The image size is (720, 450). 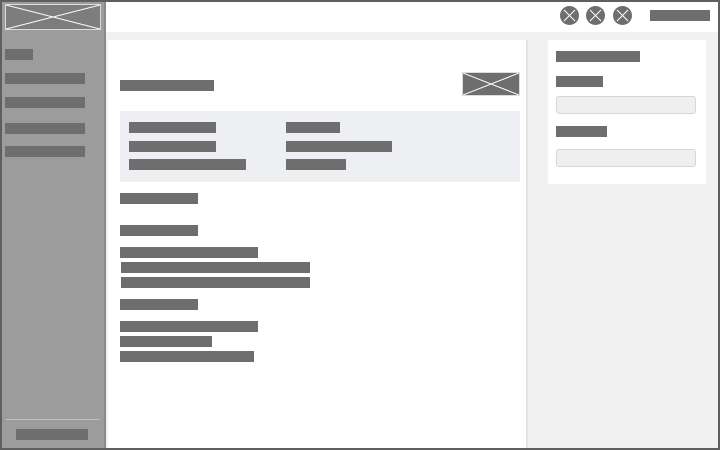 I want to click on info-summary-box, so click(x=320, y=146).